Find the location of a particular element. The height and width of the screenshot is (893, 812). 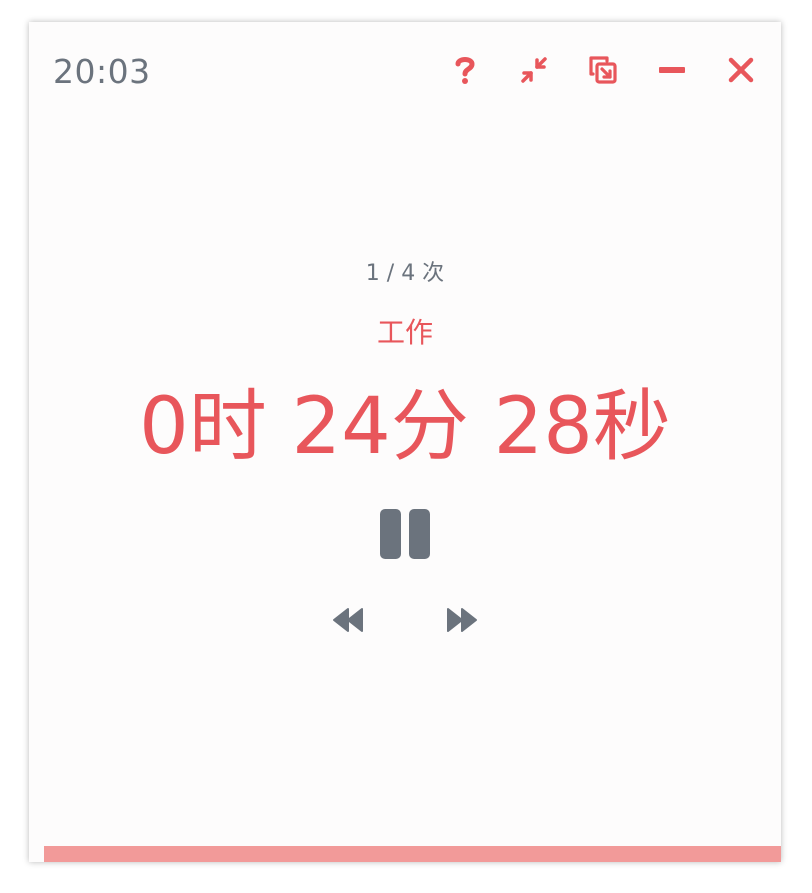

window-restore-icon is located at coordinates (603, 70).